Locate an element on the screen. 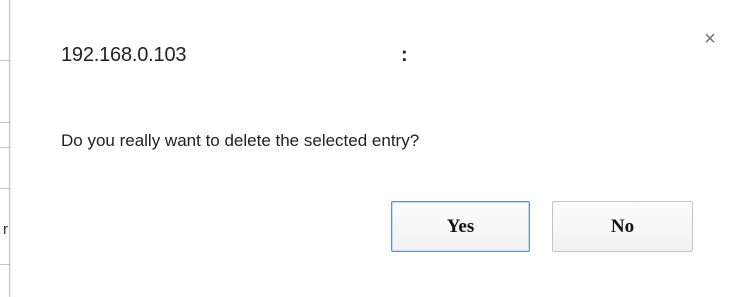 This screenshot has width=731, height=297. no-button: No is located at coordinates (622, 226).